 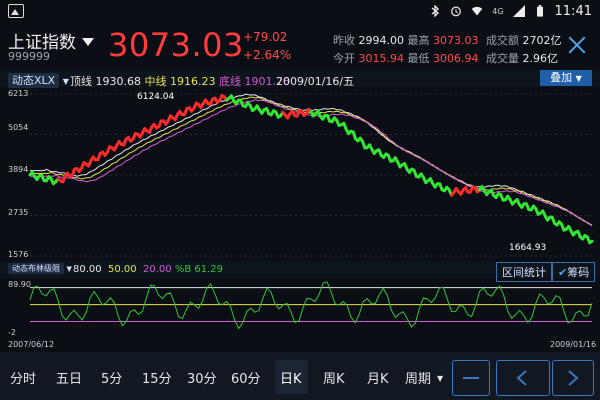 I want to click on stat-label: 今开, so click(x=344, y=58).